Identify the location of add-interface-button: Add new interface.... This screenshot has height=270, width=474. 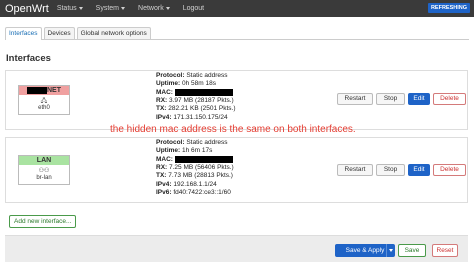
(43, 221).